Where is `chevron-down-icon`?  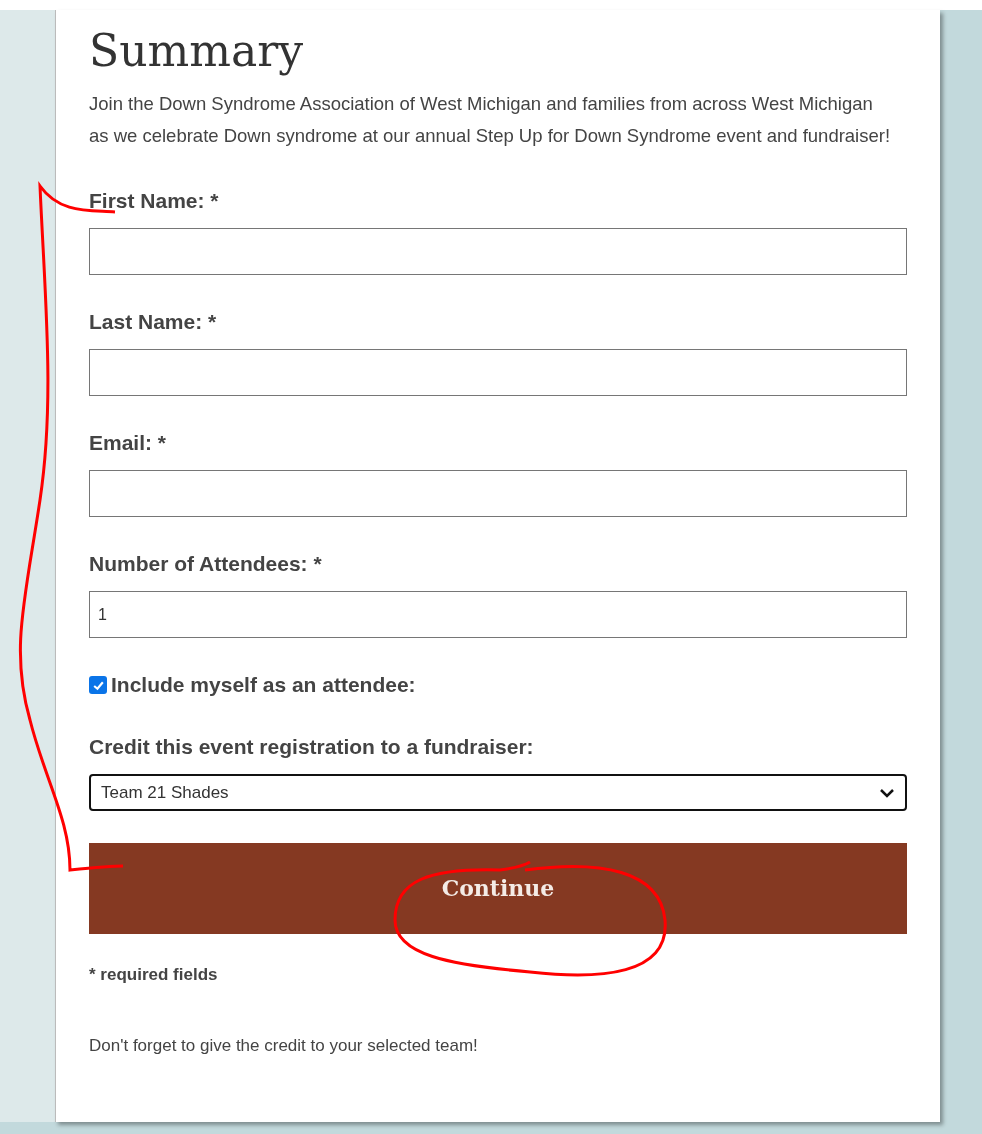 chevron-down-icon is located at coordinates (887, 792).